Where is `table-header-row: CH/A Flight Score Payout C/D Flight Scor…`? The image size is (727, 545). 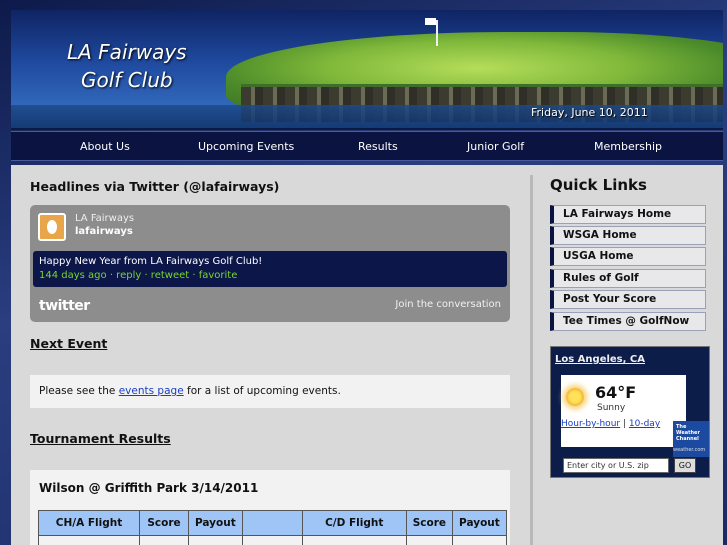
table-header-row: CH/A Flight Score Payout C/D Flight Scor… is located at coordinates (272, 523).